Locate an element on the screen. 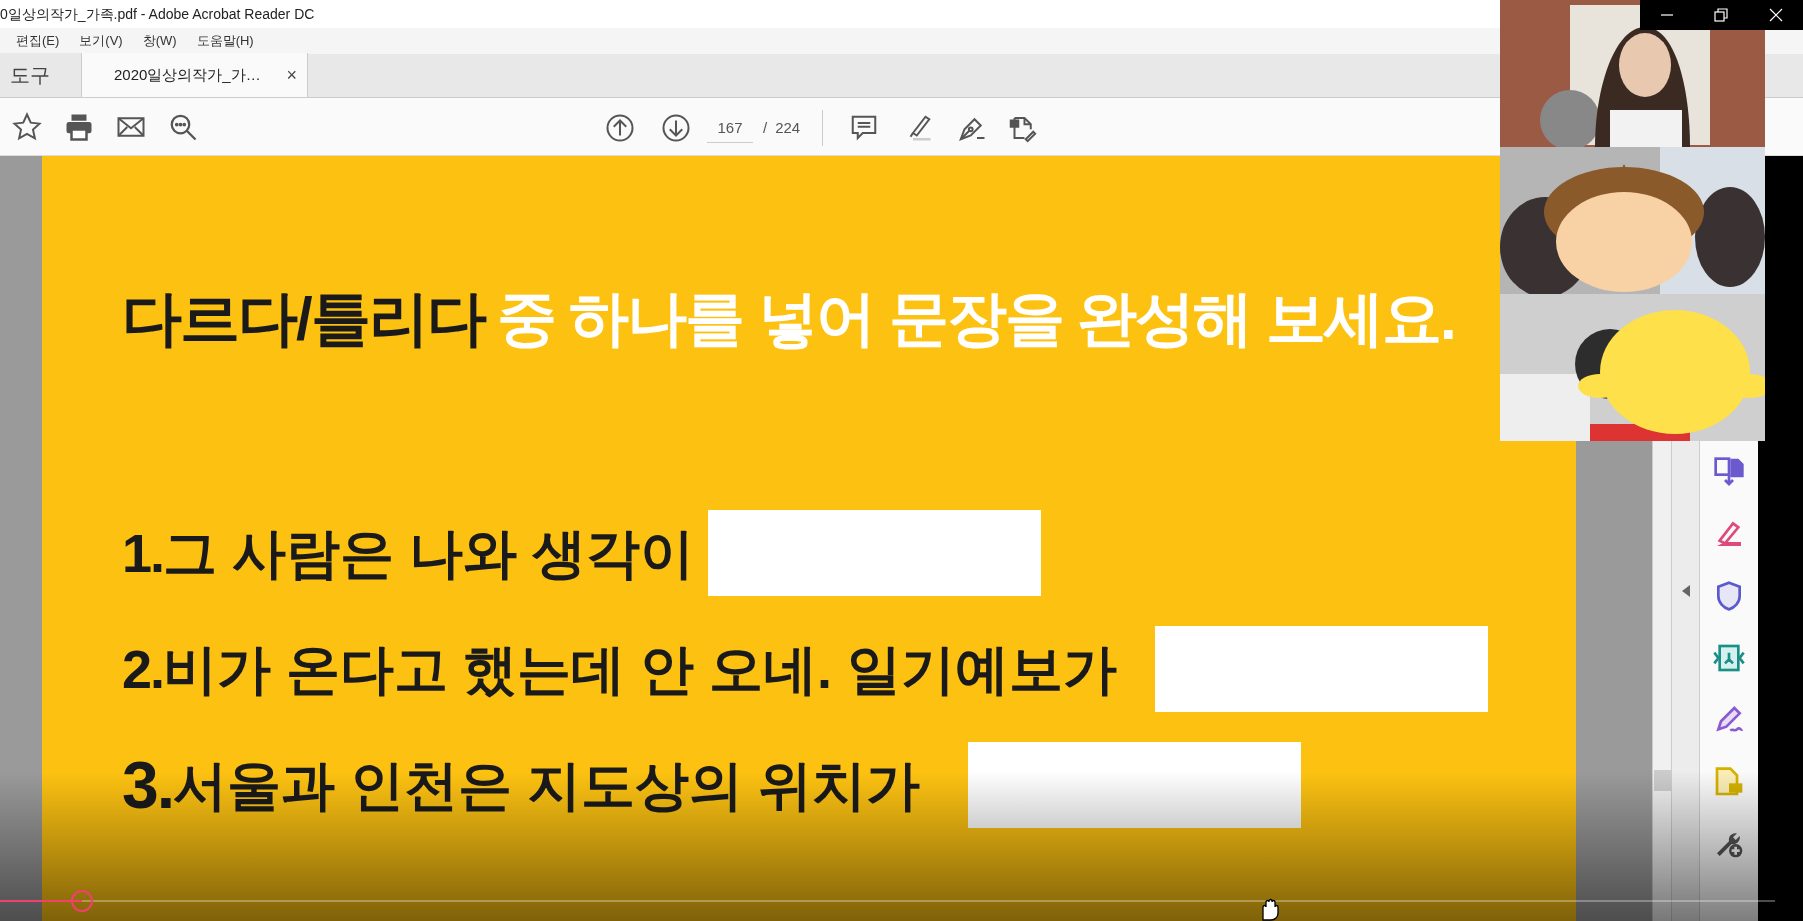 The height and width of the screenshot is (921, 1803). menu-item: 창(W) is located at coordinates (159, 41).